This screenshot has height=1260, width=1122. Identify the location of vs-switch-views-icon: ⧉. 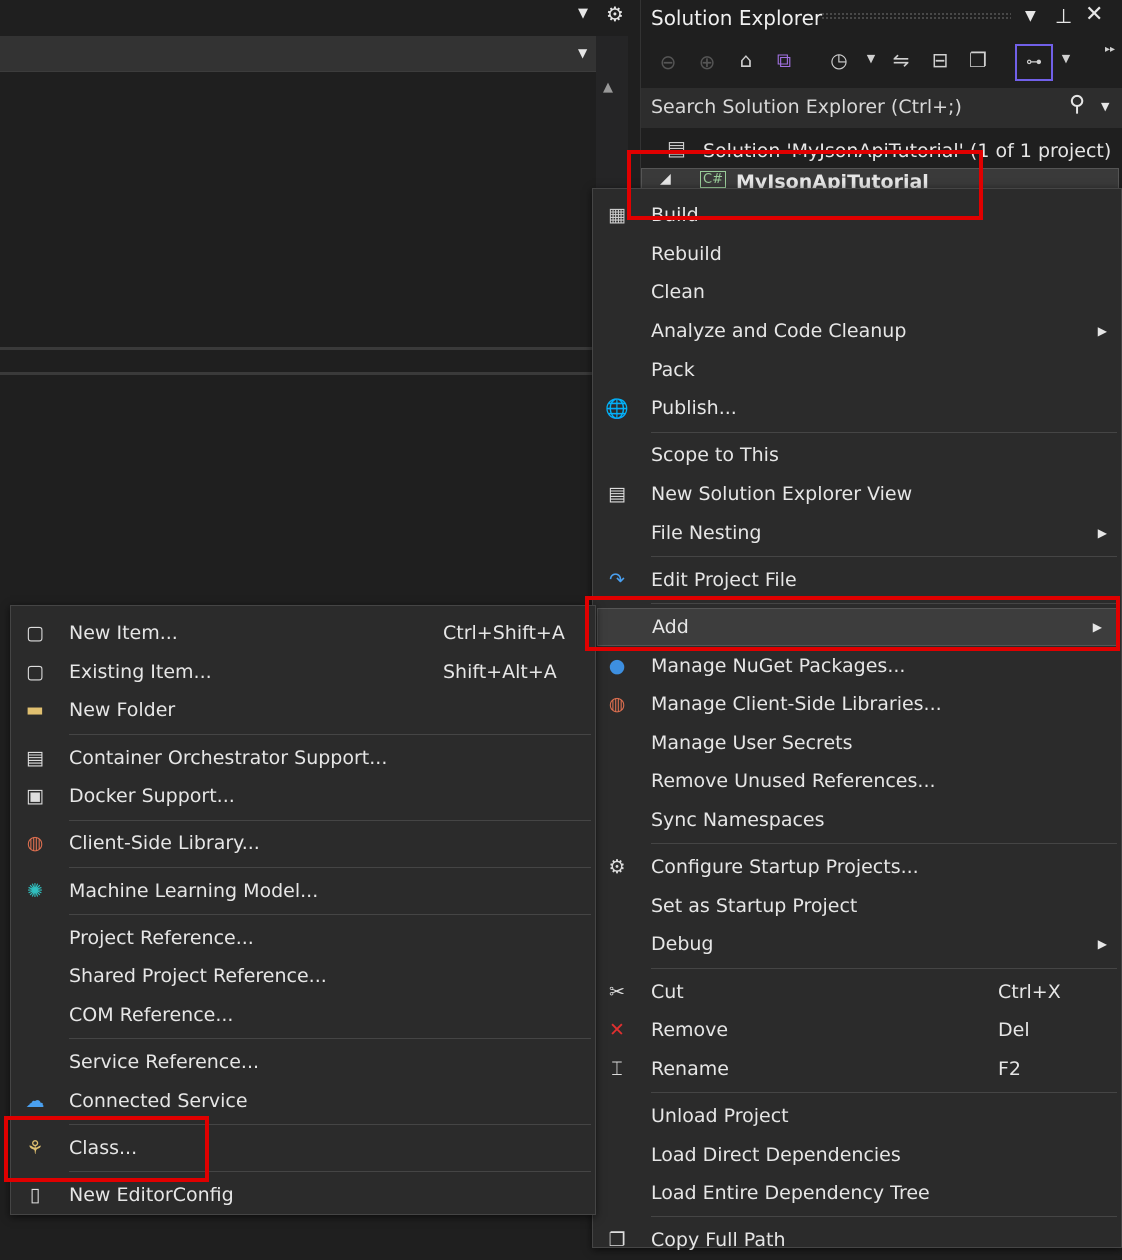
(784, 60).